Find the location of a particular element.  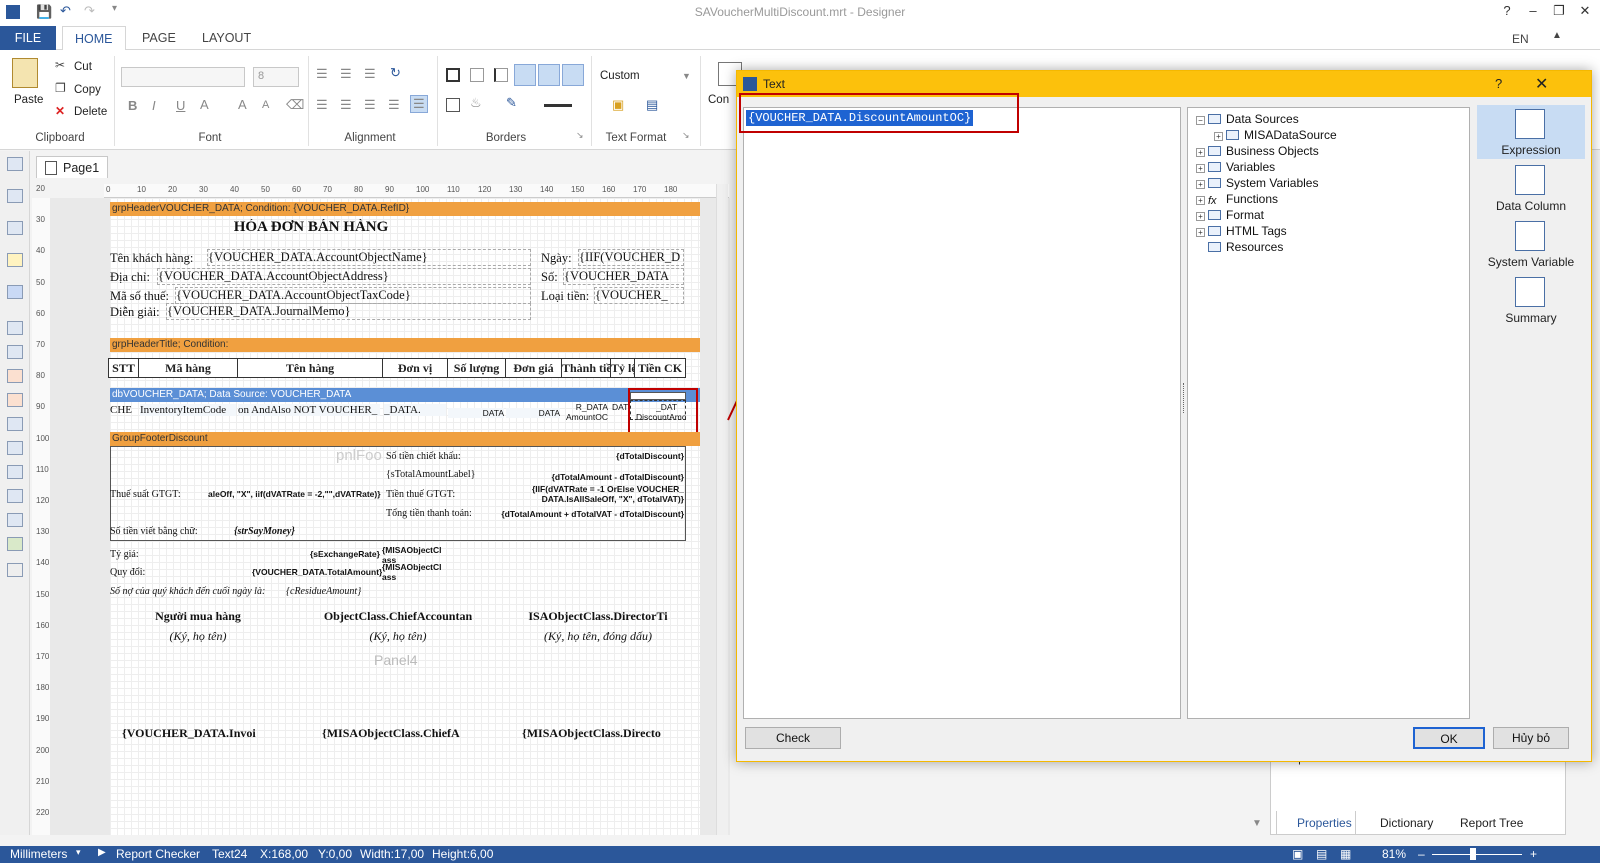

sidebar-label: Data Column is located at coordinates (1531, 206).